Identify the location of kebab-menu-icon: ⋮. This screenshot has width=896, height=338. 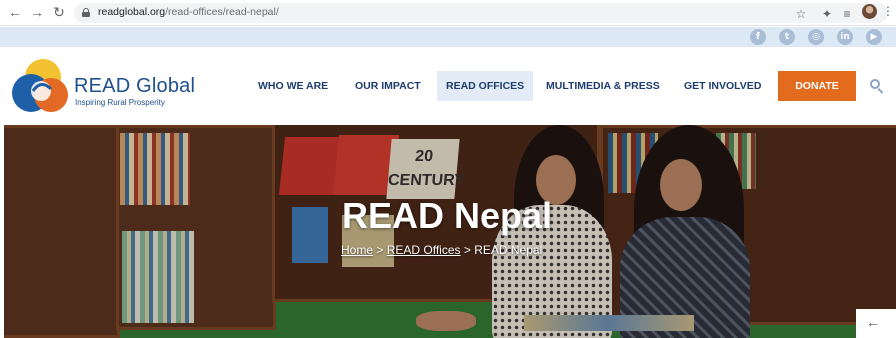
(888, 11).